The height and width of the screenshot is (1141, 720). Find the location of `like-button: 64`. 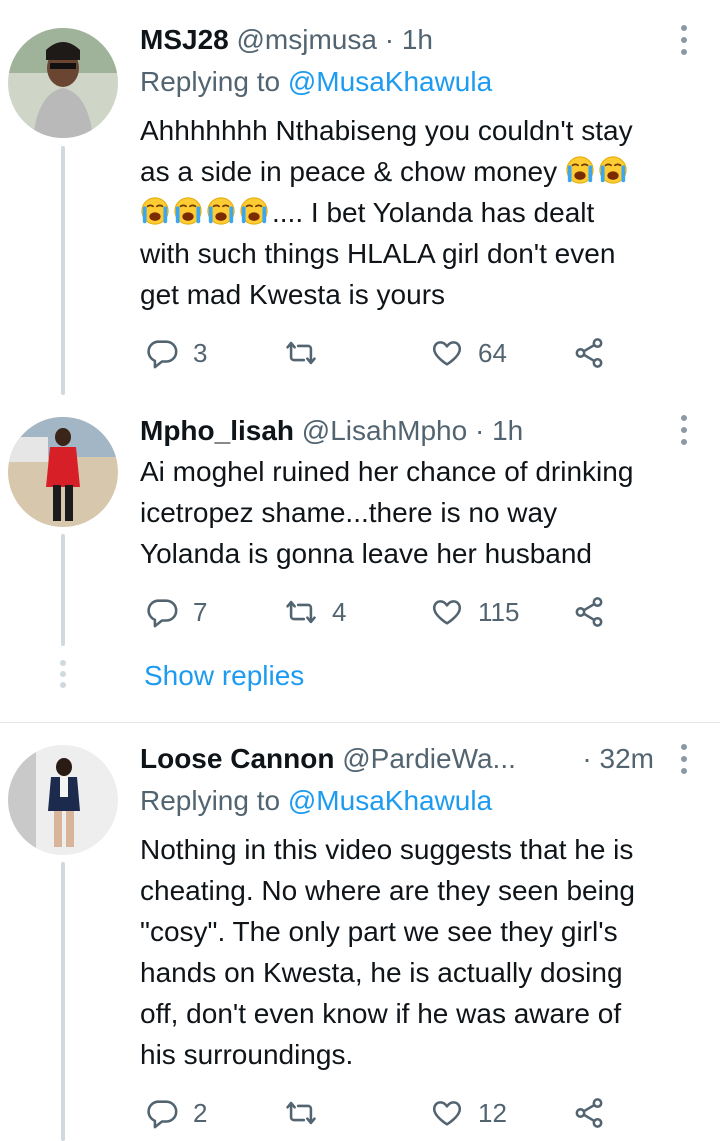

like-button: 64 is located at coordinates (468, 353).